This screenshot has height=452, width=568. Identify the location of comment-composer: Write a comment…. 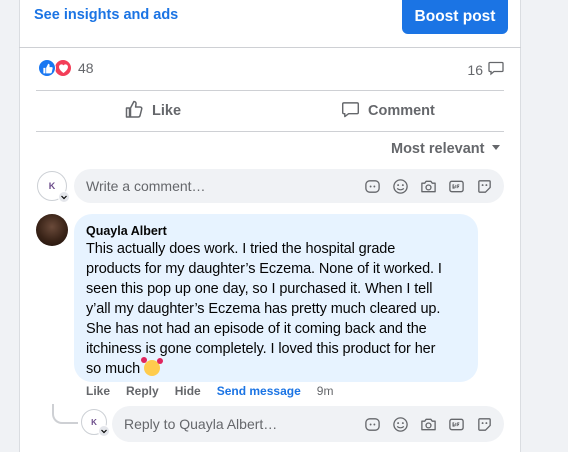
(289, 186).